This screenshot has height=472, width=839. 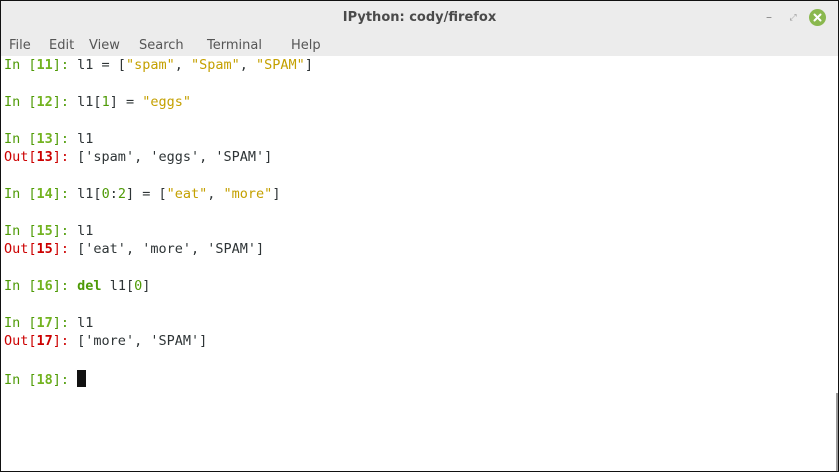 I want to click on output-line: Out[13]: ['spam', 'eggs', 'SPAM'], so click(x=138, y=157).